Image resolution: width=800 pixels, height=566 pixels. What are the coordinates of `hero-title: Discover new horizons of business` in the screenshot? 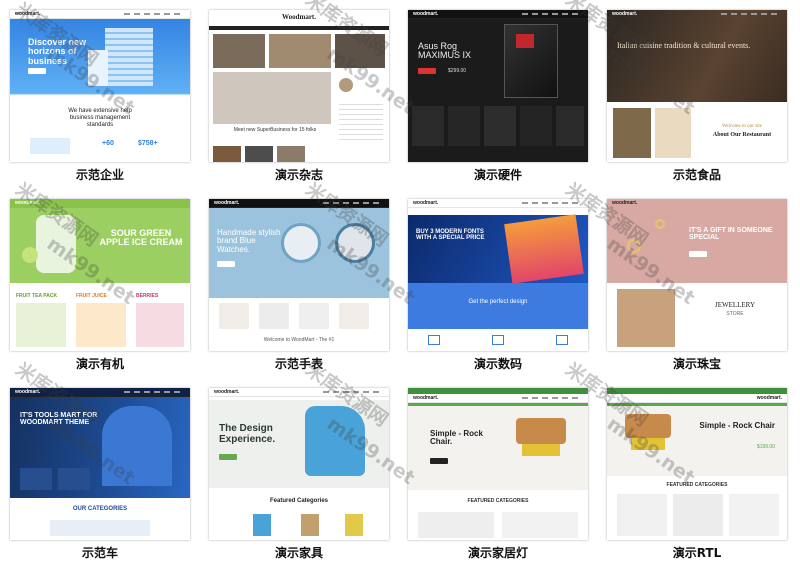 It's located at (57, 51).